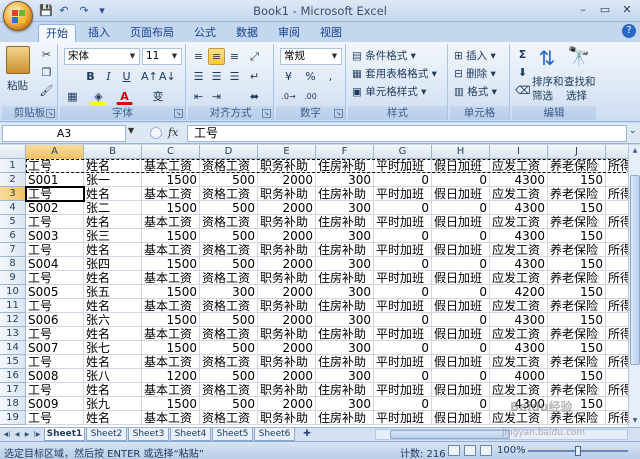  Describe the element at coordinates (522, 90) in the screenshot. I see `clear-icon: ⌫` at that location.